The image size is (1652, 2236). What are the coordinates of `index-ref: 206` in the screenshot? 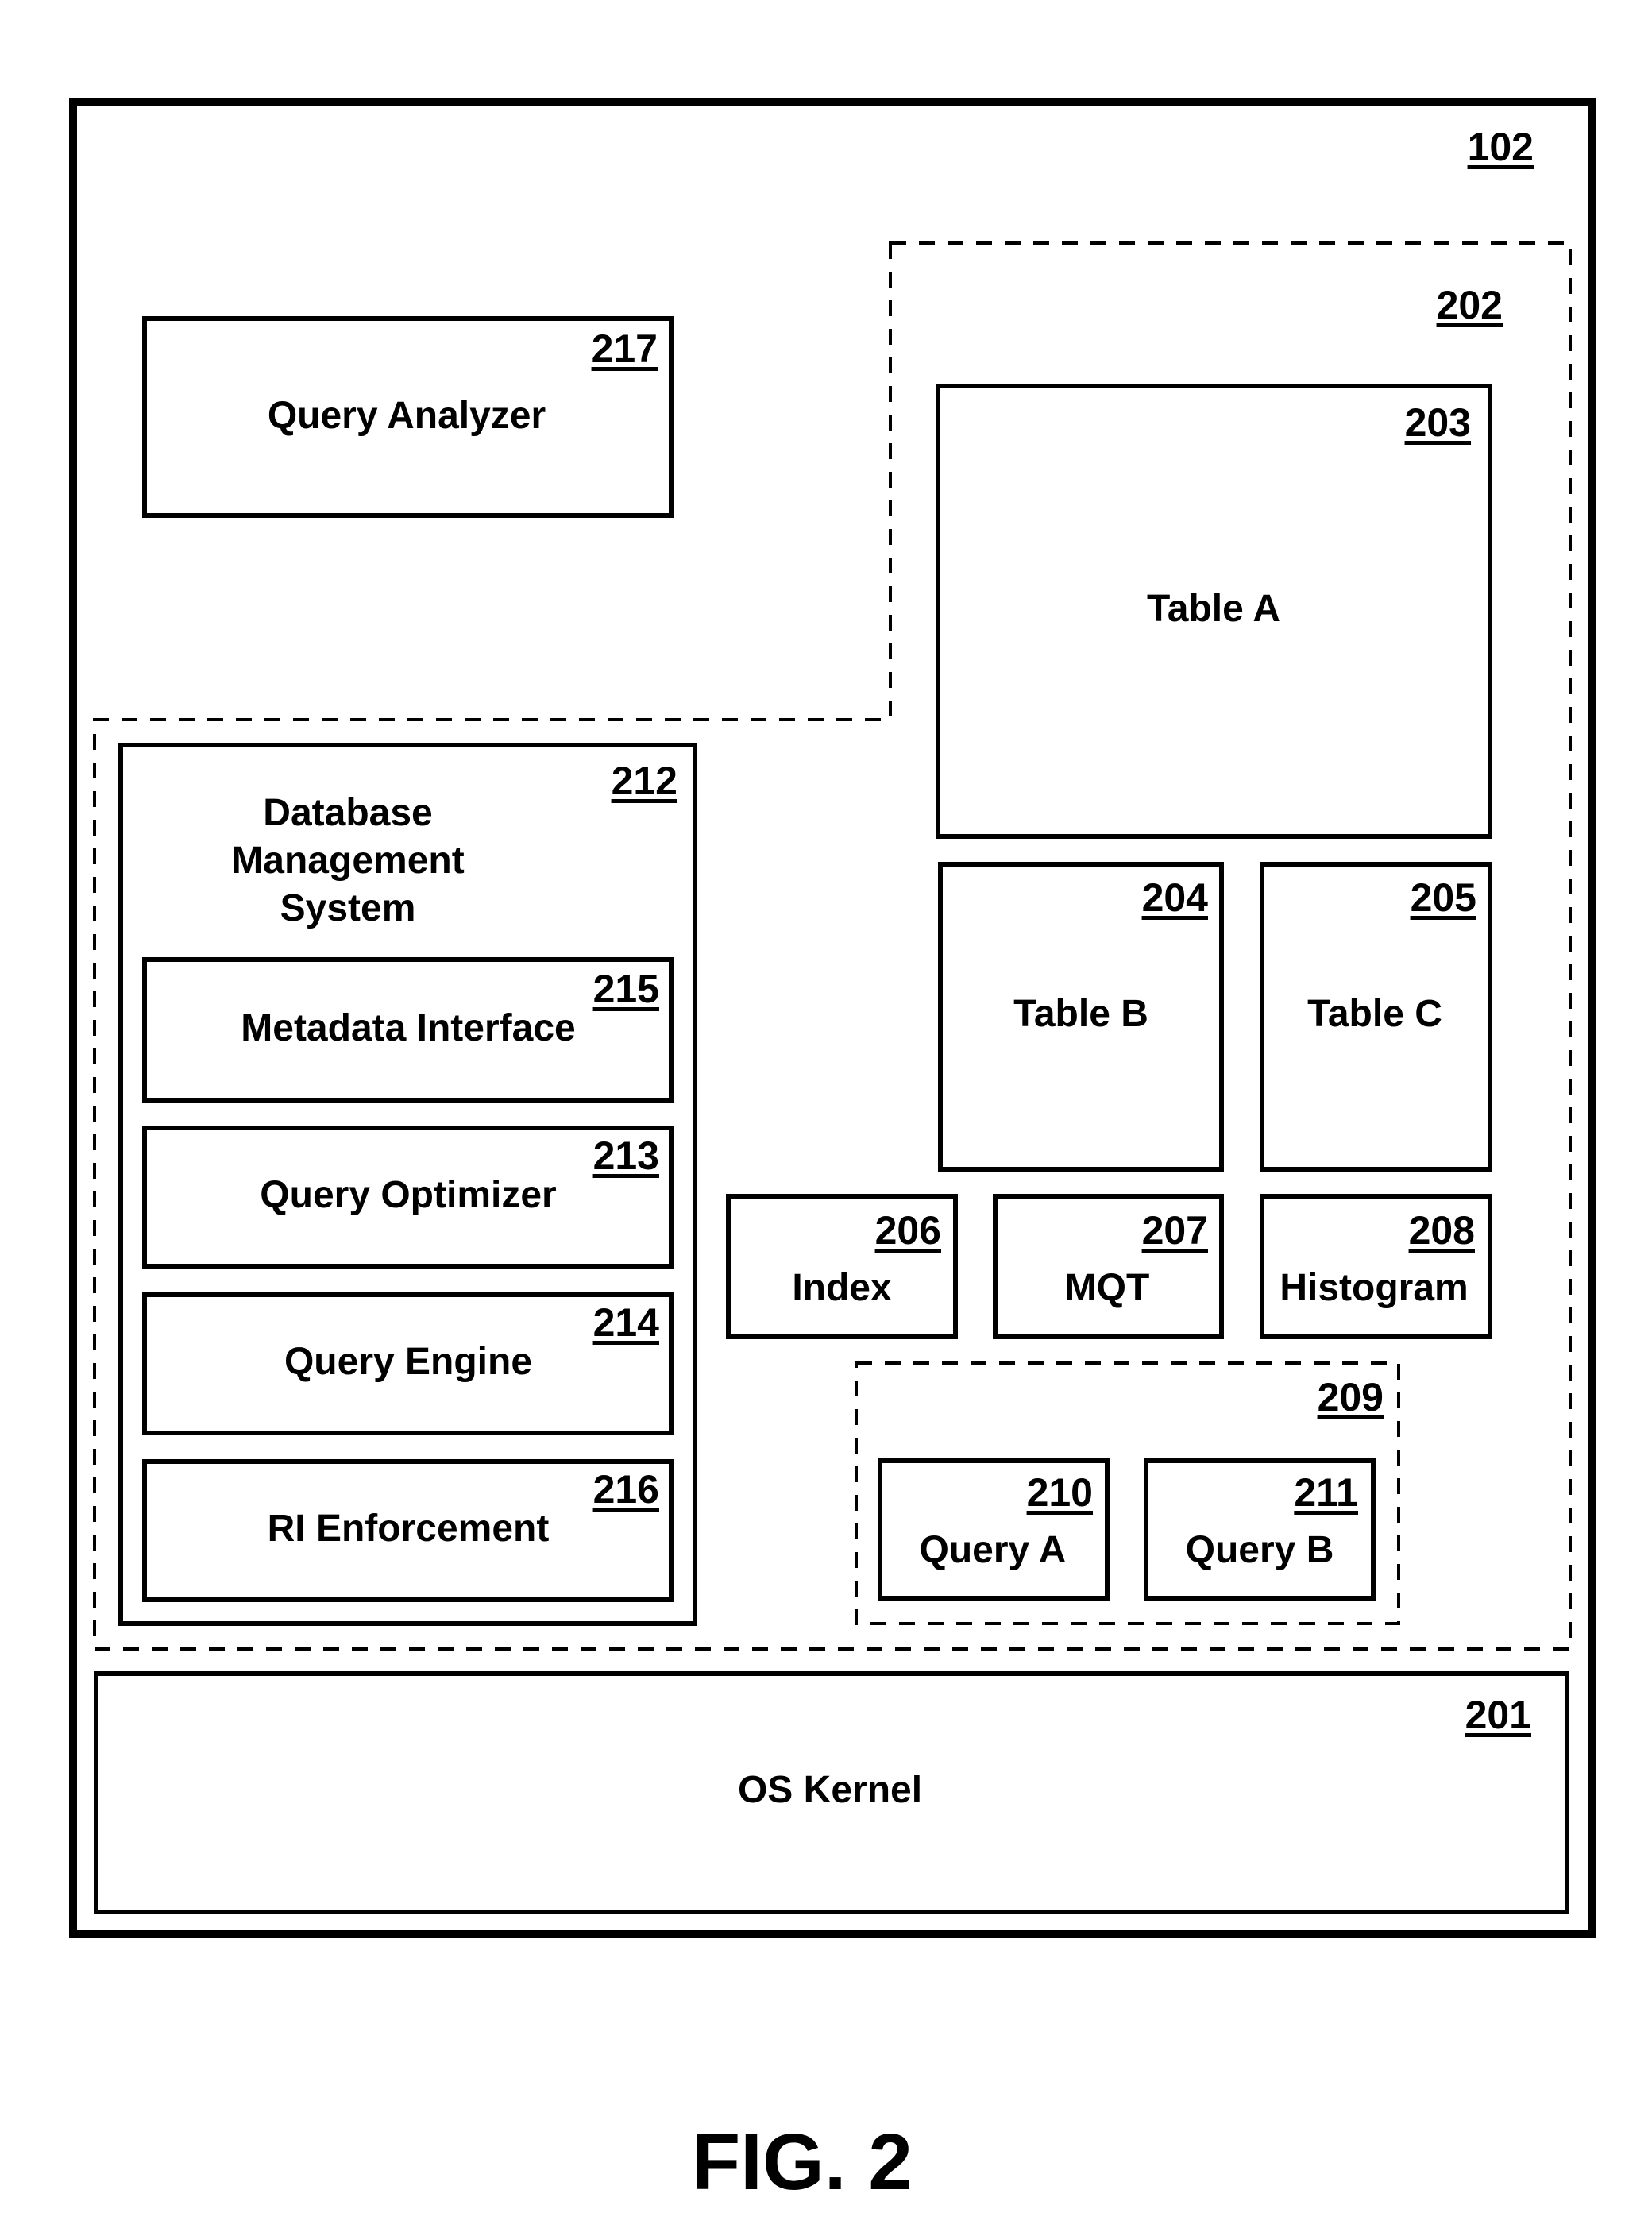 It's located at (907, 1230).